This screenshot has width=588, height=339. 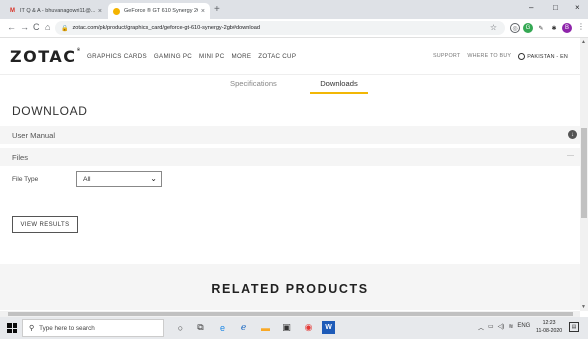 What do you see at coordinates (253, 83) in the screenshot?
I see `tab-specifications: Specifications` at bounding box center [253, 83].